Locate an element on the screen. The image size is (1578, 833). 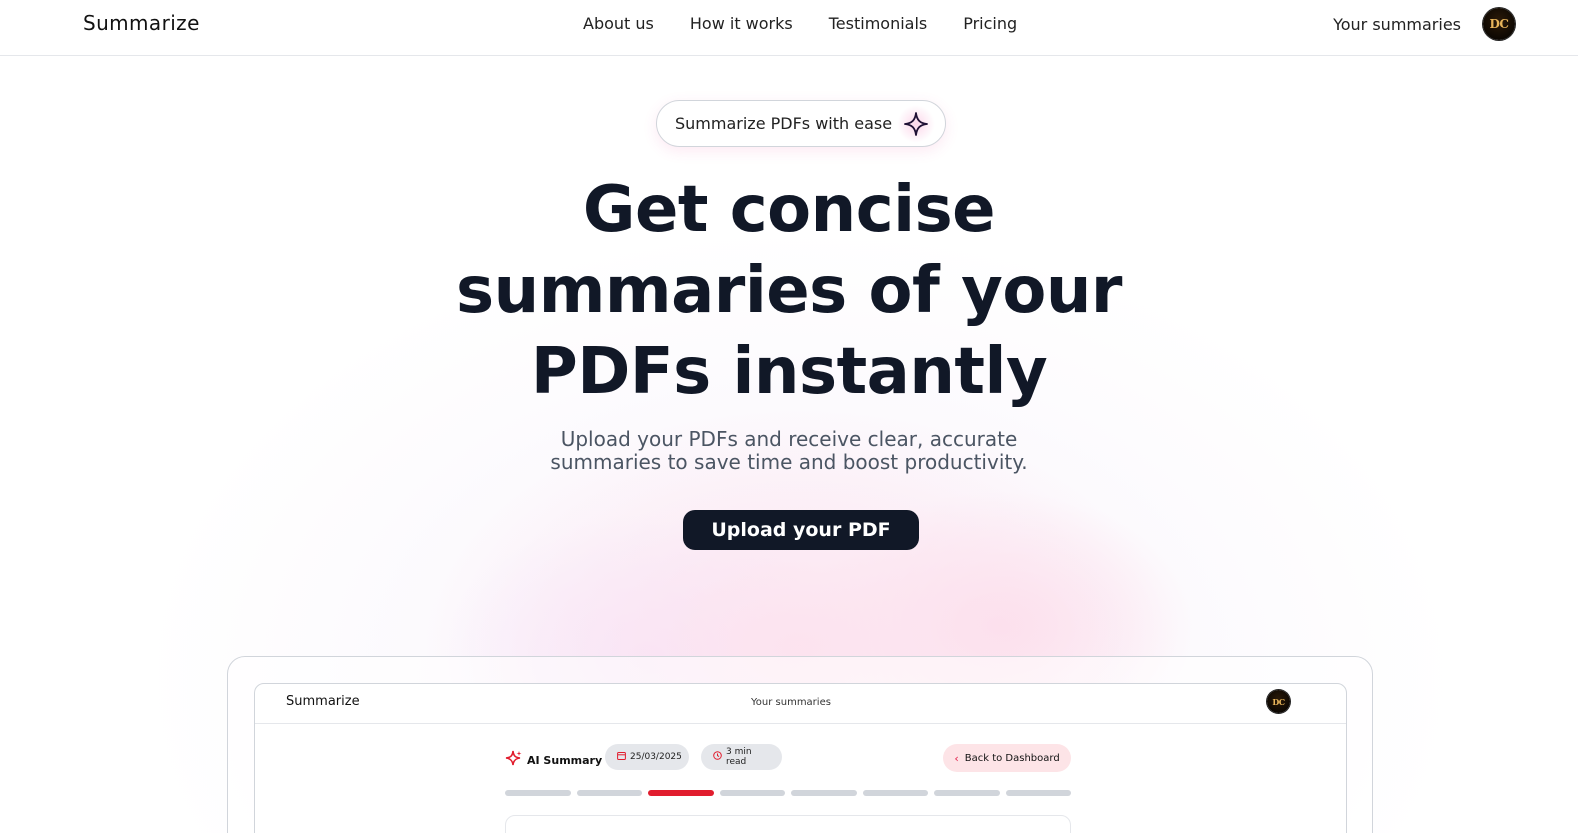
back-to-dashboard-button: ‹ Back to Dashboard is located at coordinates (1007, 758).